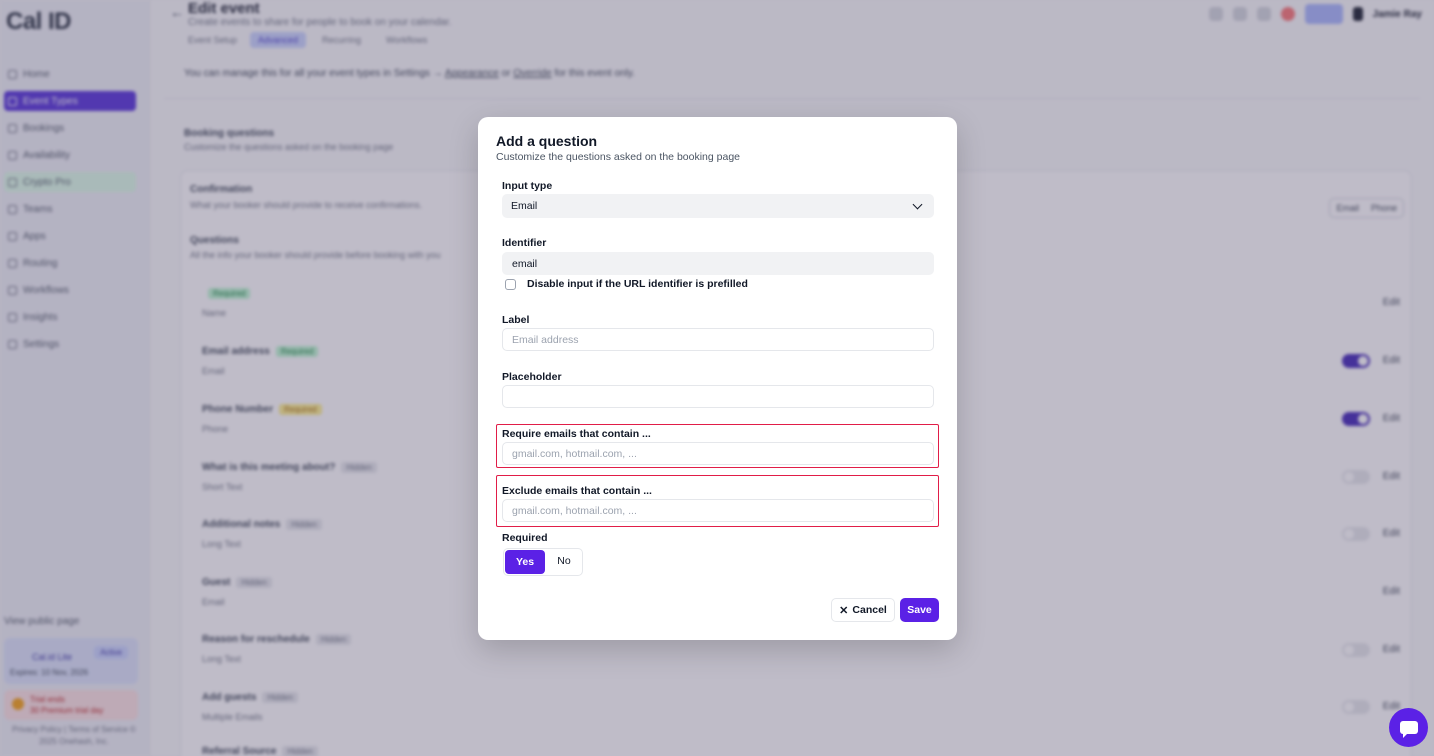 The height and width of the screenshot is (756, 1434). I want to click on chat-support-button, so click(1408, 727).